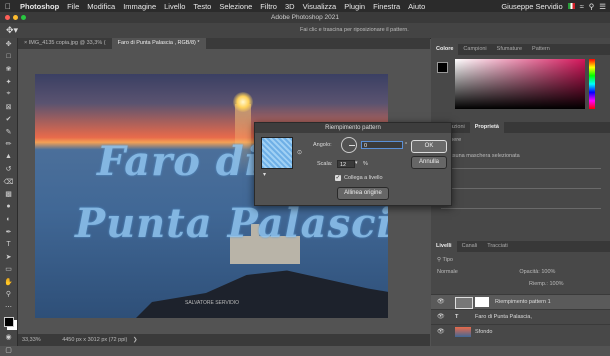 This screenshot has height=356, width=610. Describe the element at coordinates (429, 146) in the screenshot. I see `ok-button: OK` at that location.